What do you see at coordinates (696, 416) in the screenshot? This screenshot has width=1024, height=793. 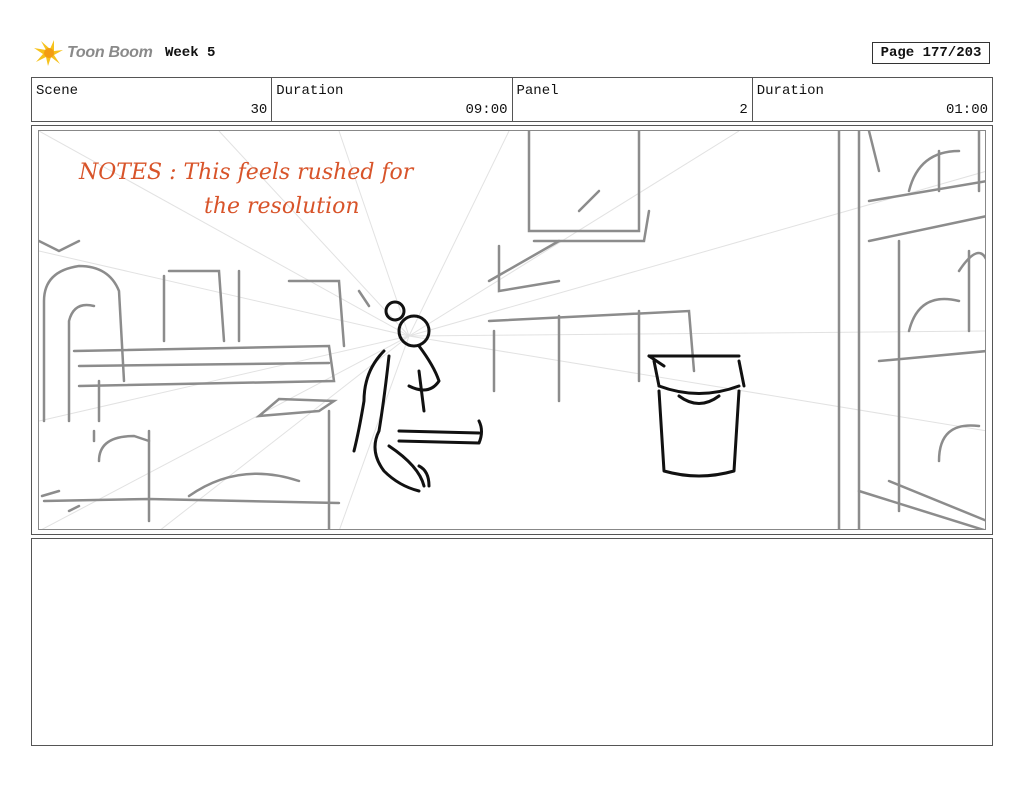 I see `bucket-sketch` at bounding box center [696, 416].